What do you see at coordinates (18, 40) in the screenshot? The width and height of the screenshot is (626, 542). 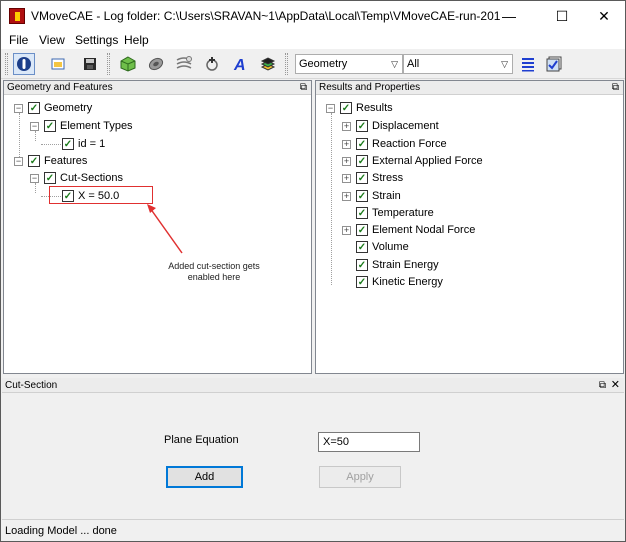 I see `menu-file: File` at bounding box center [18, 40].